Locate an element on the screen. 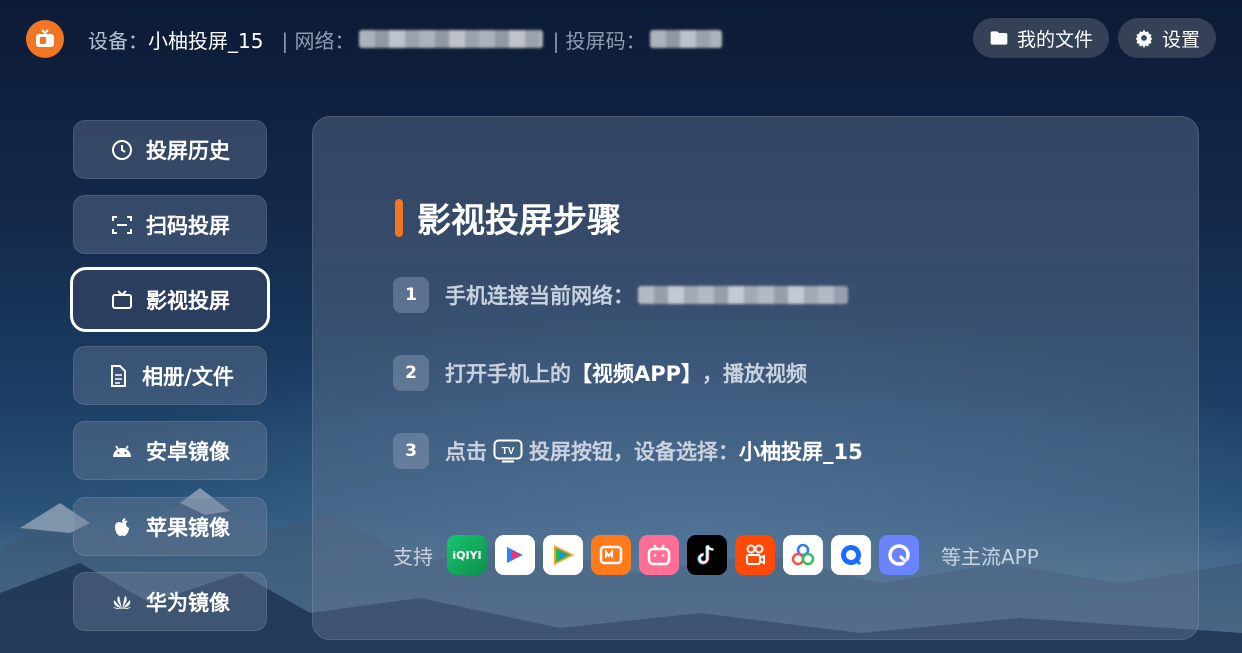 The width and height of the screenshot is (1242, 653). step-text: 打开手机上的 is located at coordinates (508, 374).